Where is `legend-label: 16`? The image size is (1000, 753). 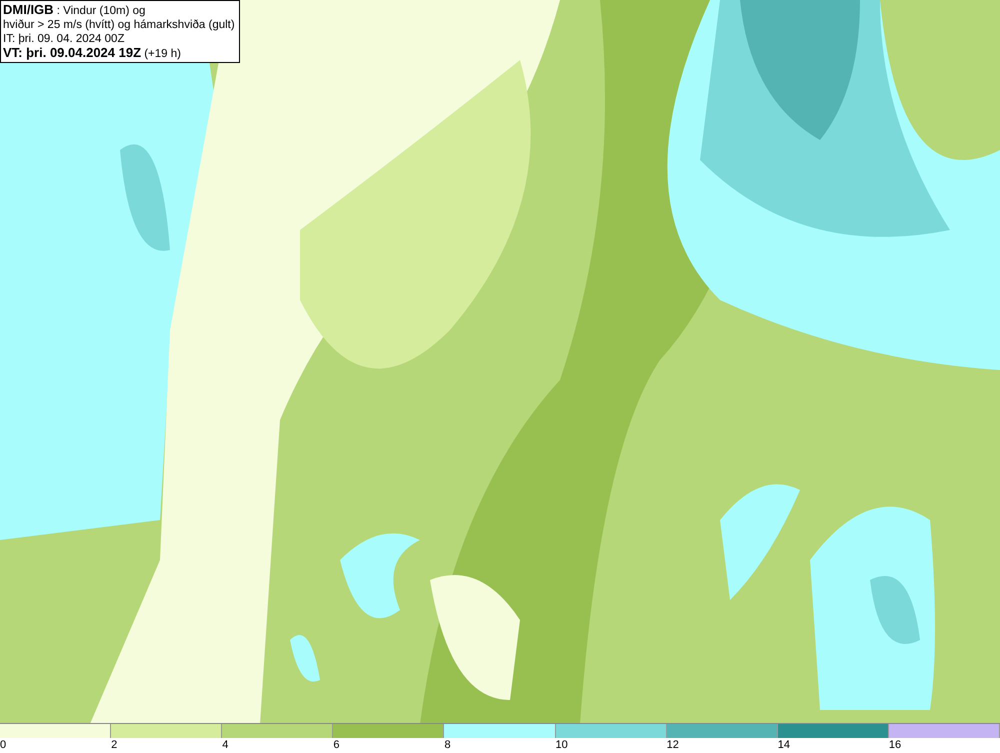
legend-label: 16 is located at coordinates (895, 745).